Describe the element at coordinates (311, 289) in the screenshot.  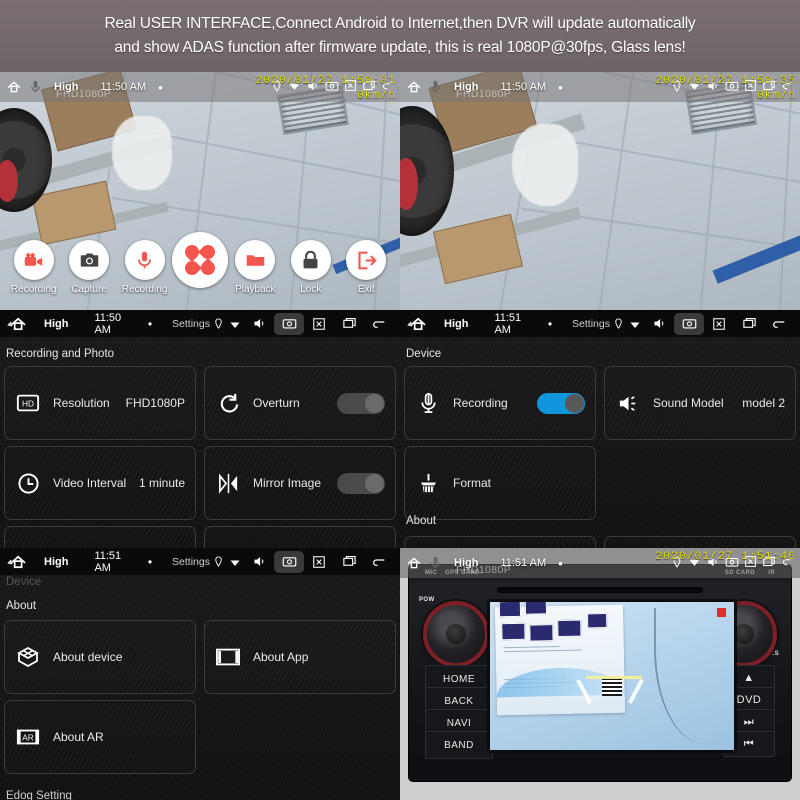
I see `button-label: Lock` at that location.